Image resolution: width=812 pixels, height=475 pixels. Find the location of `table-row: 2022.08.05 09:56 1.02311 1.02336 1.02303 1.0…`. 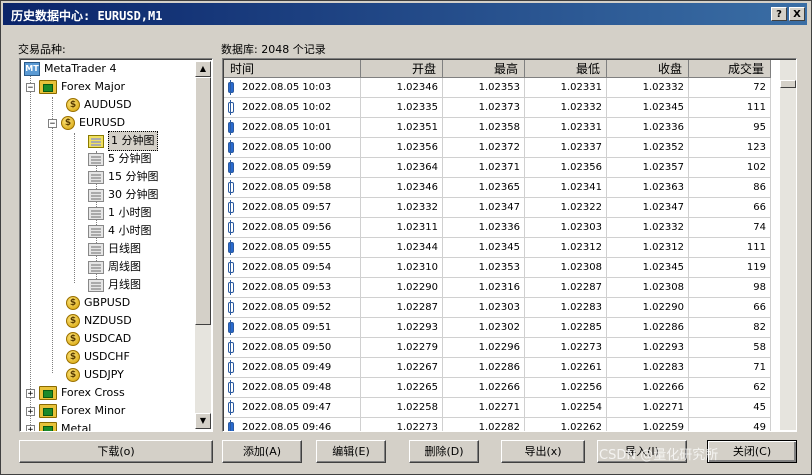

table-row: 2022.08.05 09:56 1.02311 1.02336 1.02303 1.0… is located at coordinates (497, 228).